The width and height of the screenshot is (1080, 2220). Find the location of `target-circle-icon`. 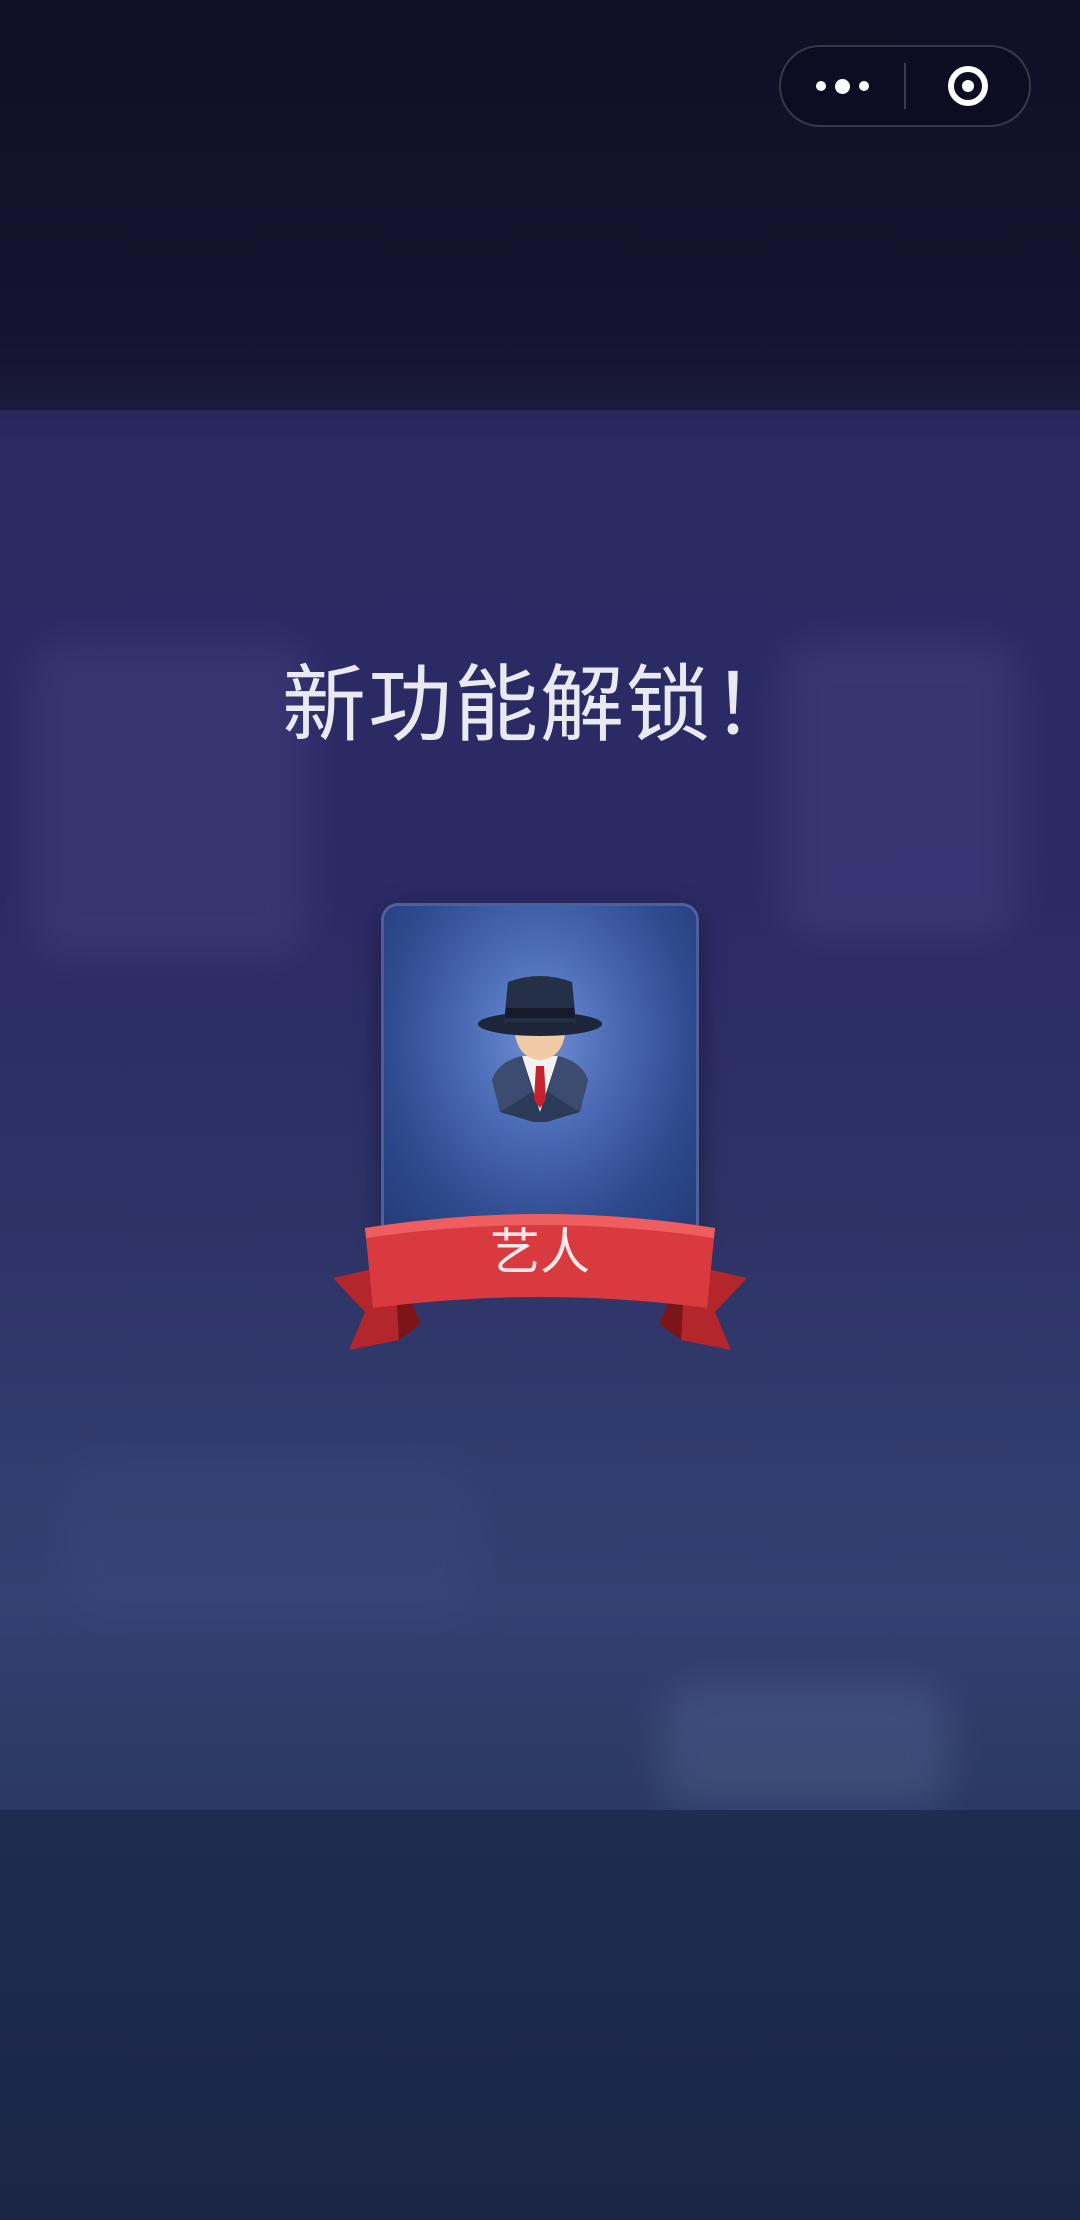

target-circle-icon is located at coordinates (967, 86).